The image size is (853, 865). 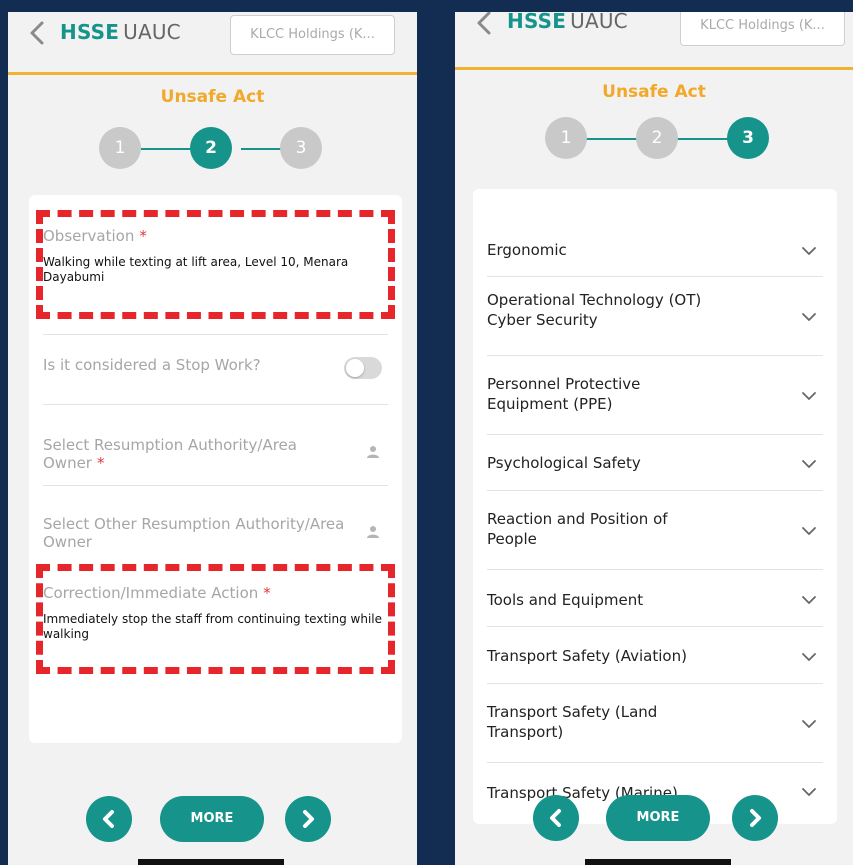 What do you see at coordinates (355, 368) in the screenshot?
I see `toggle-knob` at bounding box center [355, 368].